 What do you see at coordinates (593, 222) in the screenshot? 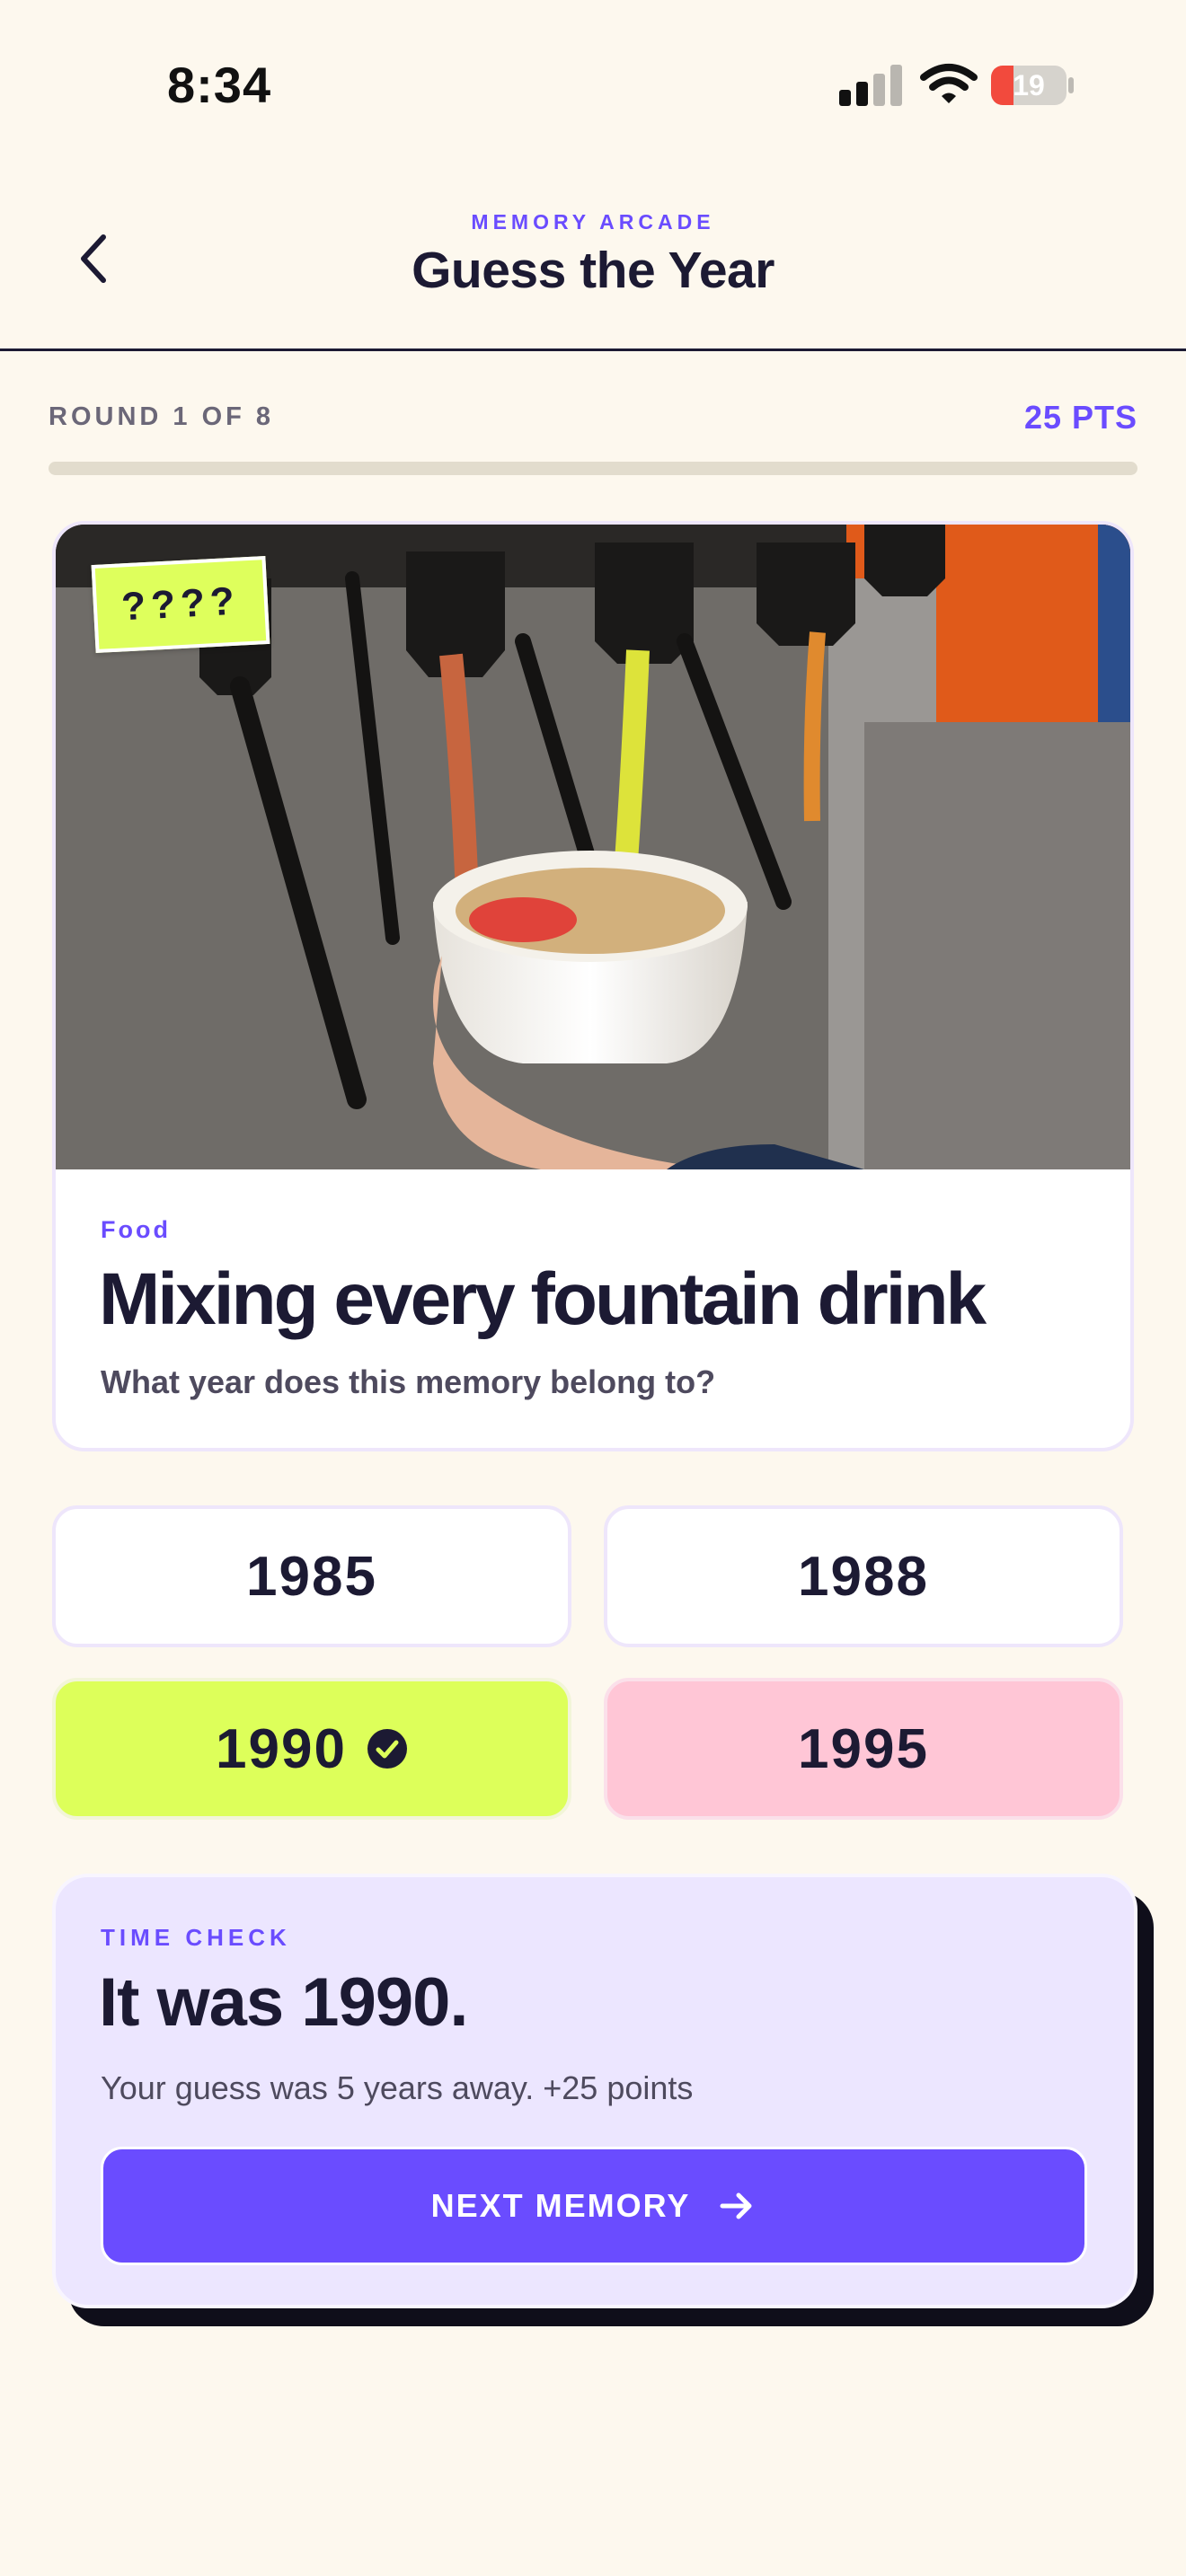
I see `app-eyebrow: MEMORY ARCADE` at bounding box center [593, 222].